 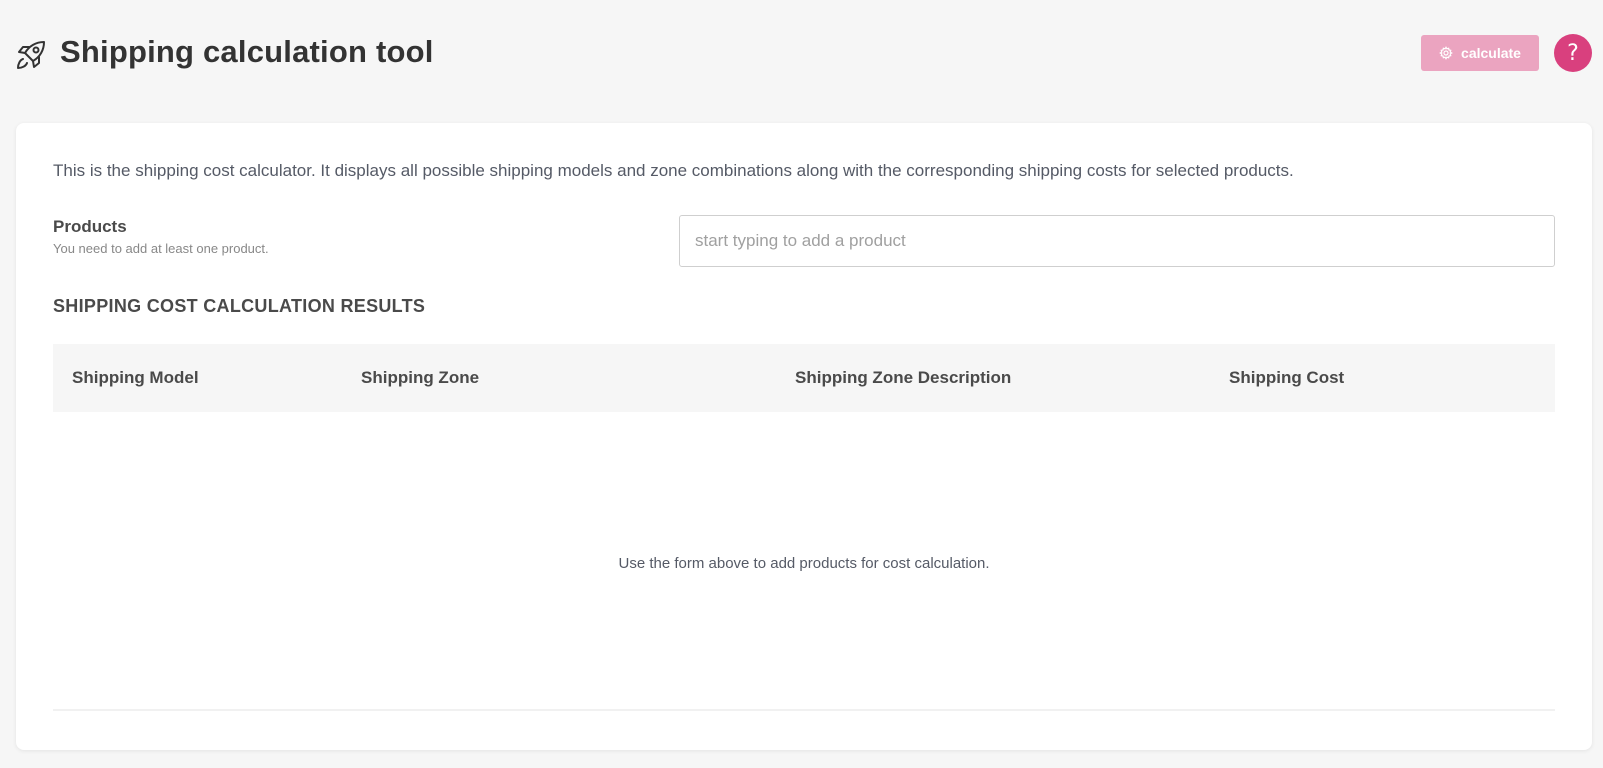 I want to click on column-shipping-zone-description: Shipping Zone Description, so click(x=903, y=377).